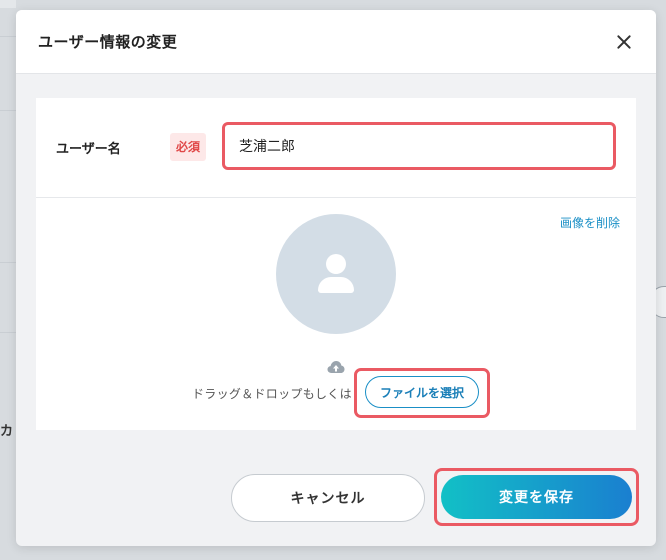  I want to click on cancel-button: キャンセル, so click(328, 498).